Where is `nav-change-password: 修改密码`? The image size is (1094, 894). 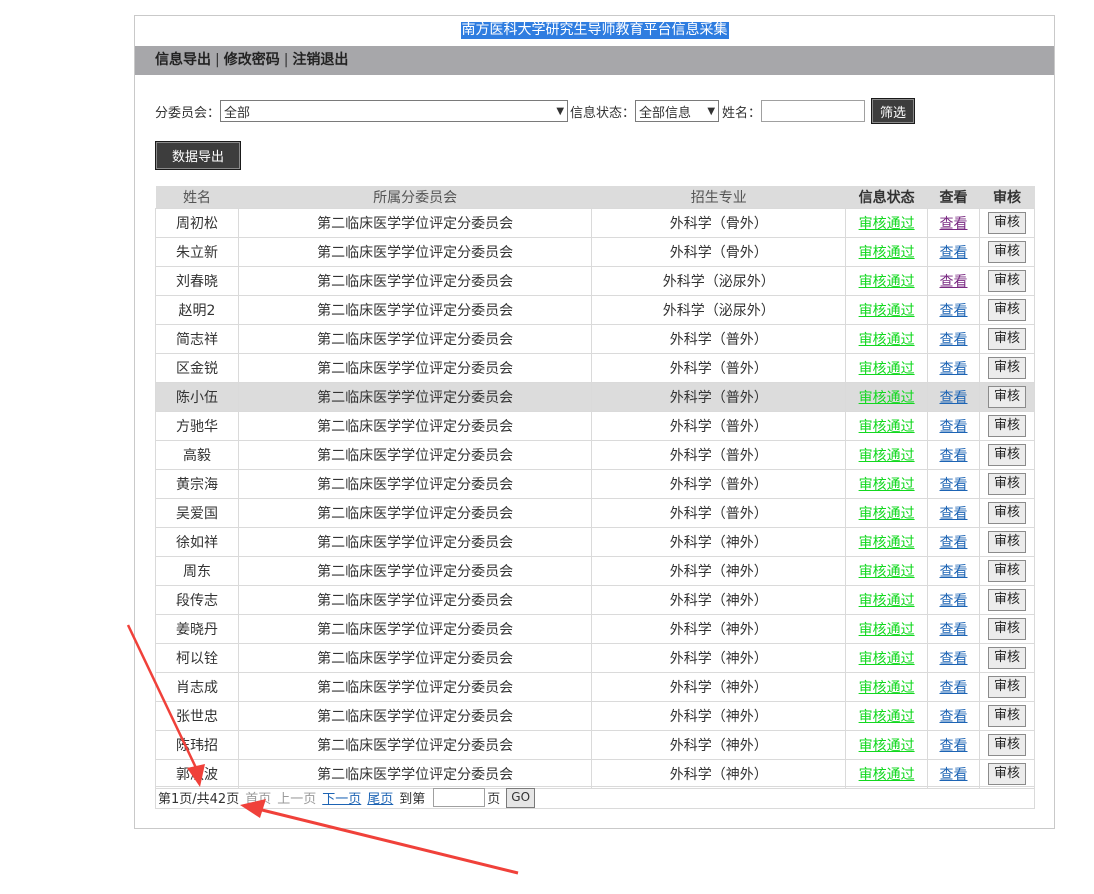
nav-change-password: 修改密码 is located at coordinates (252, 60).